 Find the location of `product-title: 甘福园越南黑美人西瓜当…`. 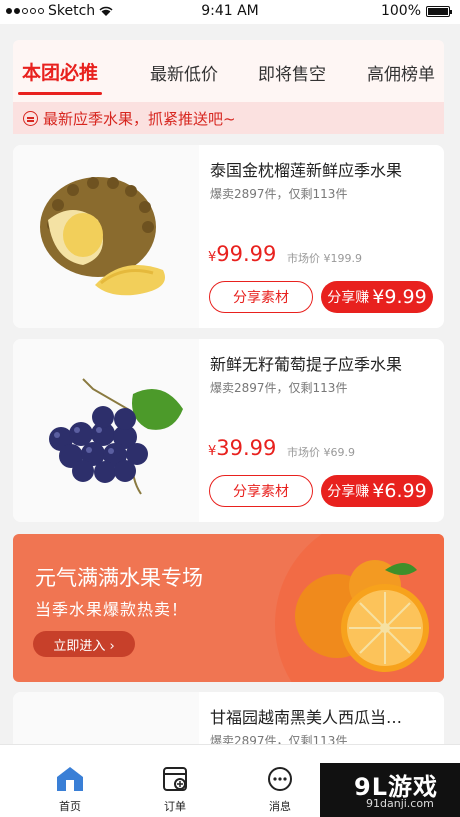

product-title: 甘福园越南黑美人西瓜当… is located at coordinates (306, 716).